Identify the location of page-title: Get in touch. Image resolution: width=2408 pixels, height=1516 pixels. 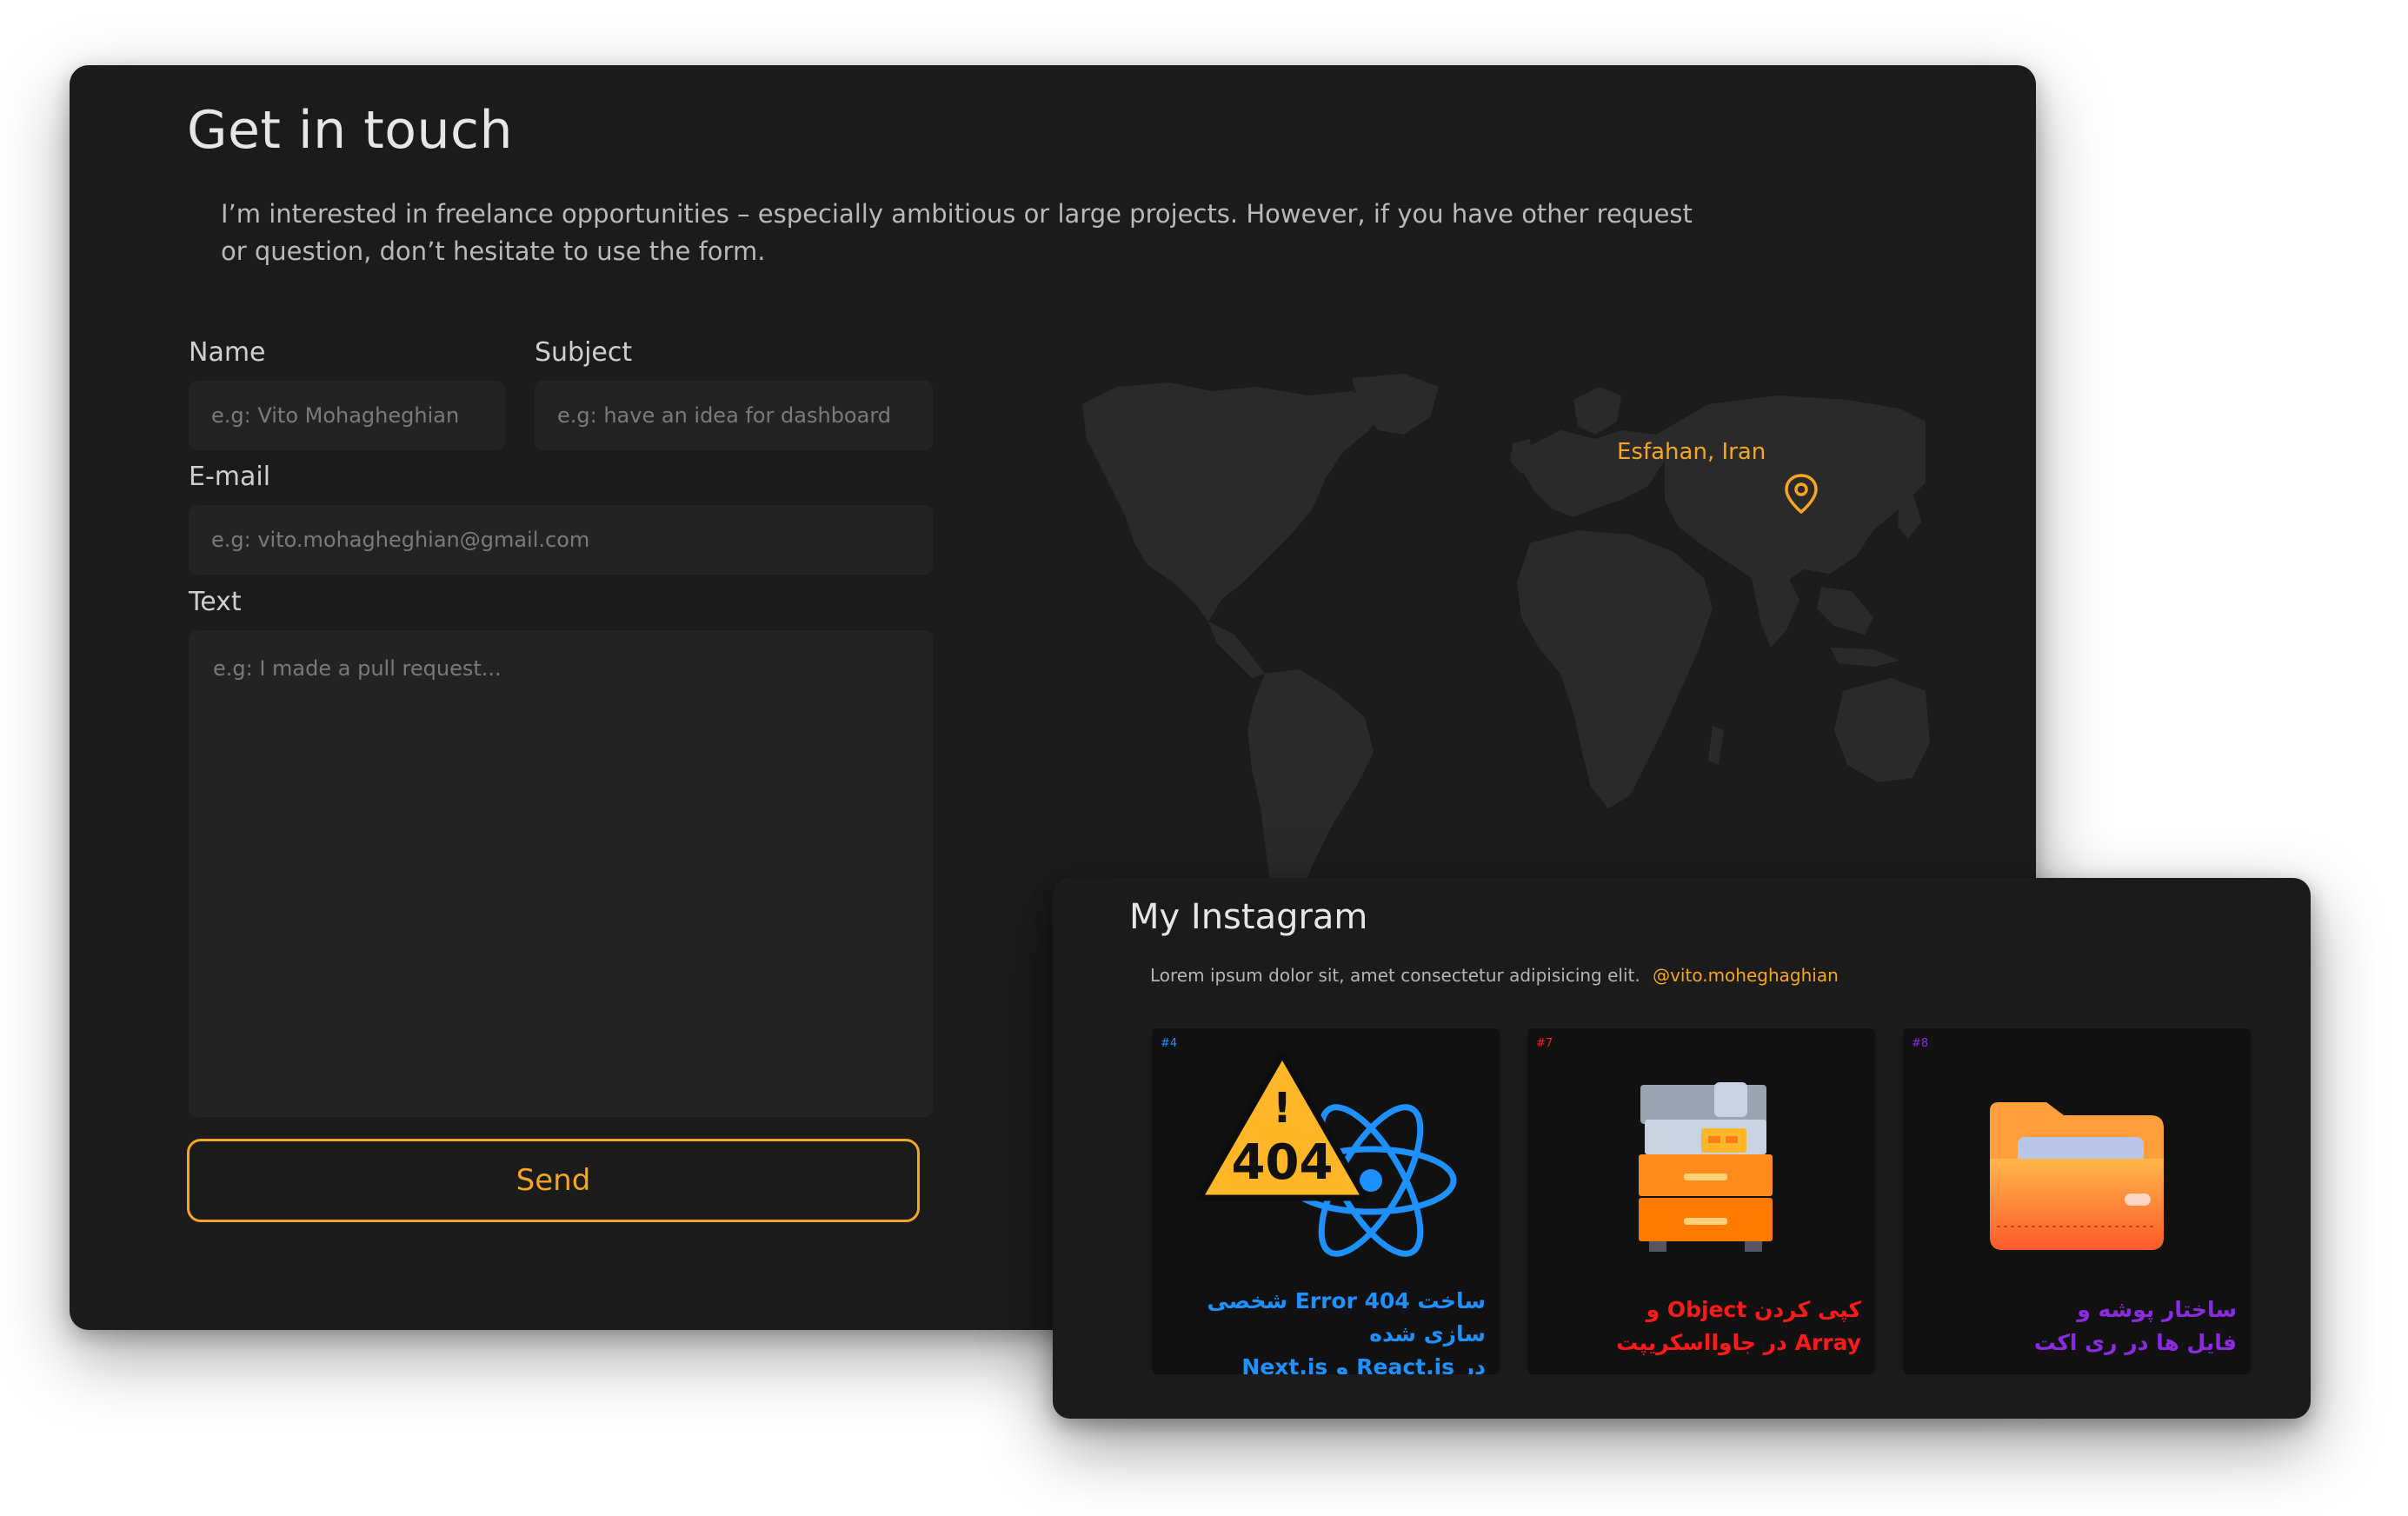
(350, 130).